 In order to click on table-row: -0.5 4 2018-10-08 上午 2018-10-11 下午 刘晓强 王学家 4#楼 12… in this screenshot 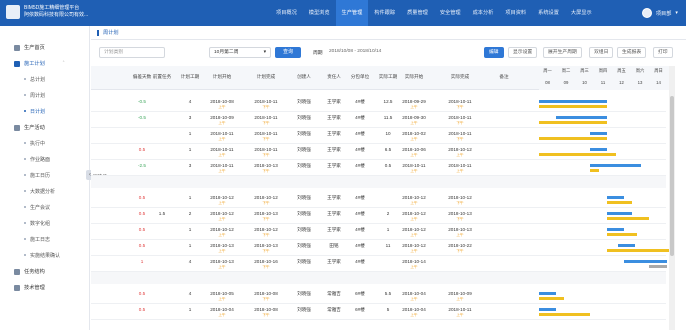, I will do `click(378, 104)`.